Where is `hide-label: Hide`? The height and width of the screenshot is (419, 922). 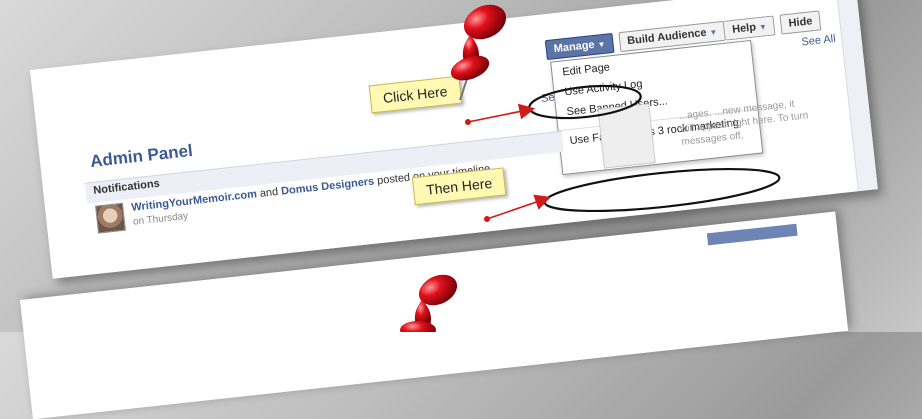
hide-label: Hide is located at coordinates (801, 22).